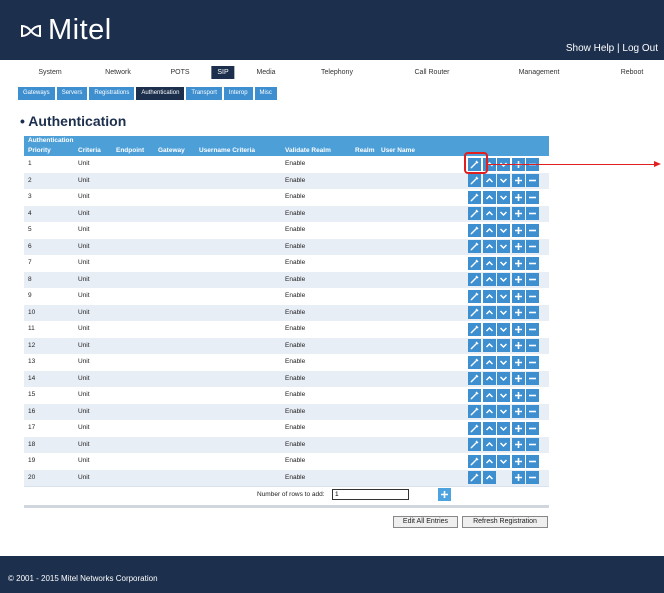 The height and width of the screenshot is (593, 664). Describe the element at coordinates (632, 72) in the screenshot. I see `nav-reboot: Reboot` at that location.